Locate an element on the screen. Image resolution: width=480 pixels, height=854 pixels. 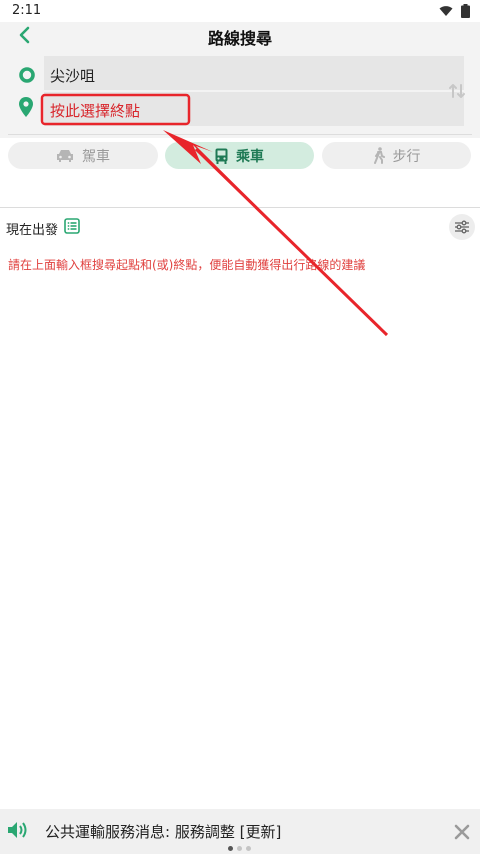
service-news-bar: 公共運輸服務消息: 服務調整 [更新] is located at coordinates (240, 831).